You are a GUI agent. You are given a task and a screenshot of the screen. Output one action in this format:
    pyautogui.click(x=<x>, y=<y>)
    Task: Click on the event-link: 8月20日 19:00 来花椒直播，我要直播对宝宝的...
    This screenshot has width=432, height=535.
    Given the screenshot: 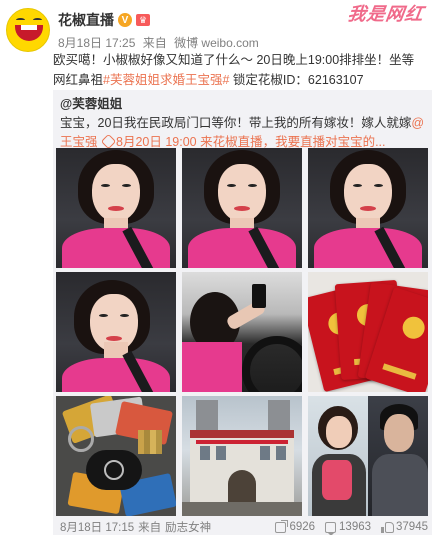 What is the action you would take?
    pyautogui.click(x=251, y=142)
    